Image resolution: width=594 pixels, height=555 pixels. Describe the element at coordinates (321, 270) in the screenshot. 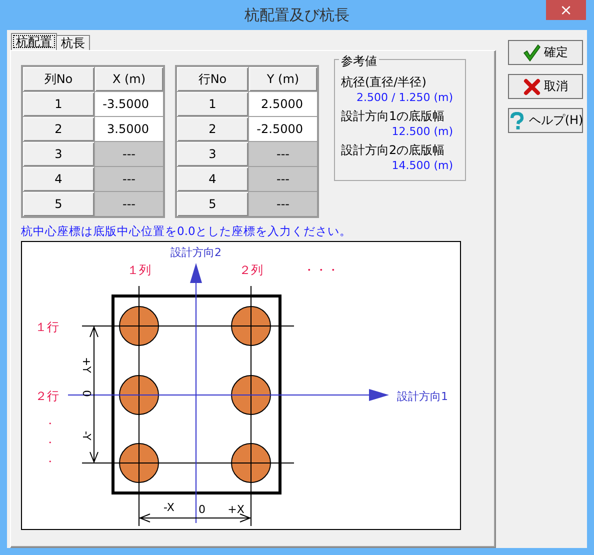

I see `column-label: ・・・` at that location.